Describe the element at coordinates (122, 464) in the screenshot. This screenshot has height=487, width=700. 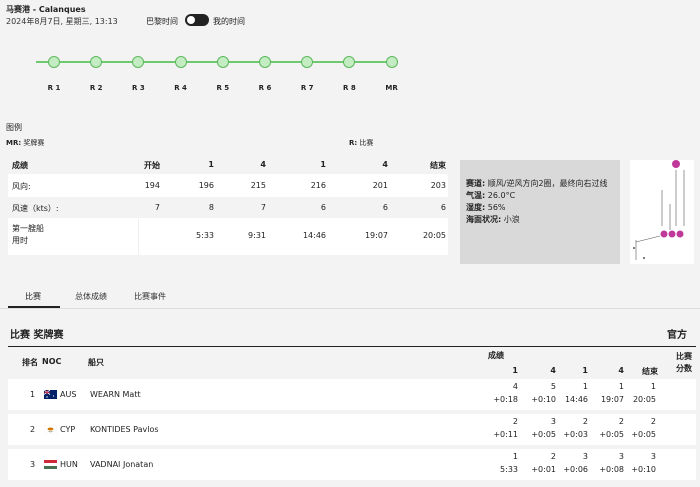
I see `athlete-name: VADNAI Jonatan` at that location.